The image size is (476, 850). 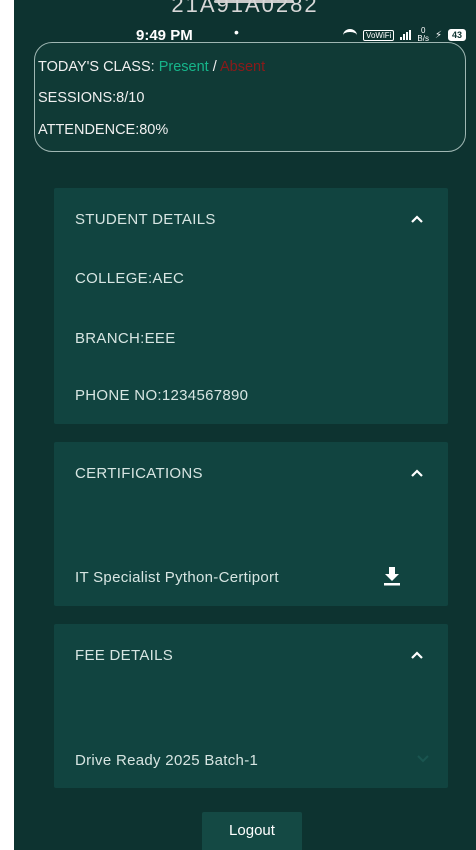 I want to click on student-details-title: STUDENT DETAILS, so click(x=145, y=219).